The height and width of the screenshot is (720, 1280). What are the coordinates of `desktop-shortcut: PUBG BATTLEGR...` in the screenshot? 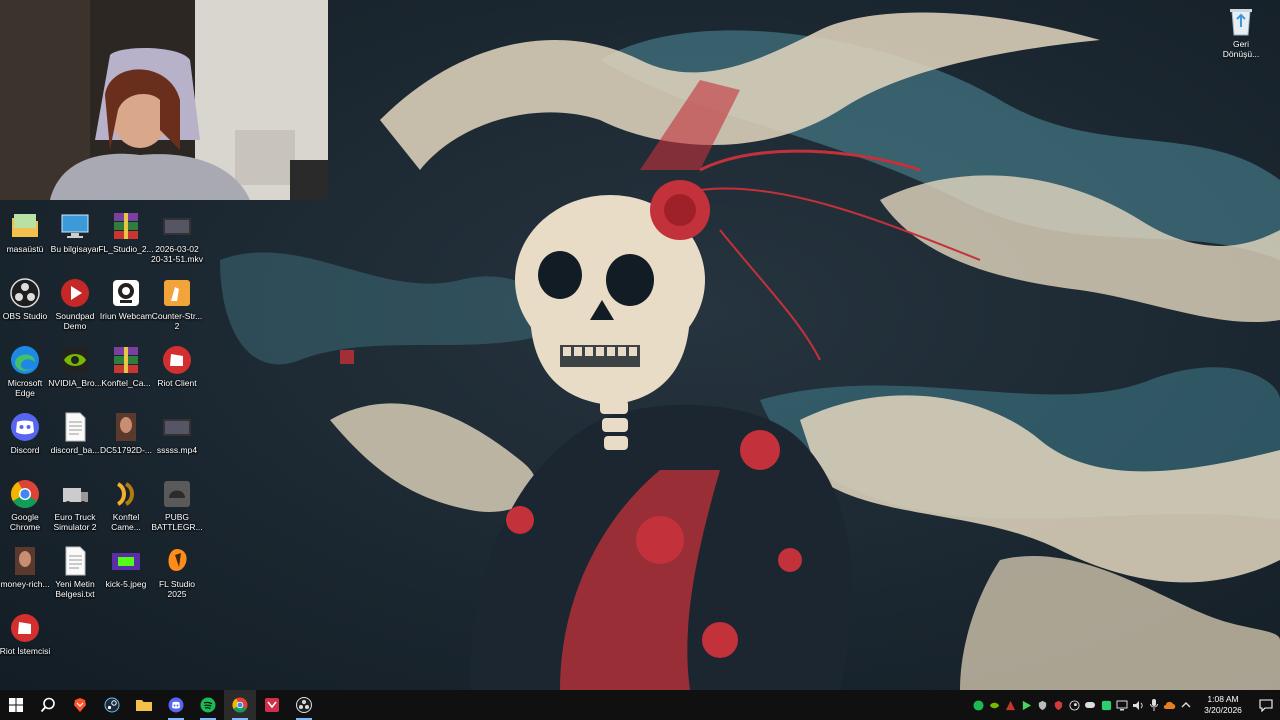 It's located at (177, 509).